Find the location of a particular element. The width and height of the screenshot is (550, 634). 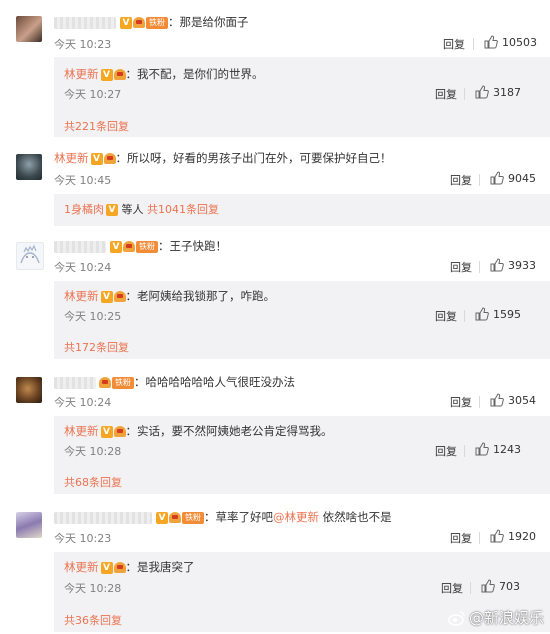

like-button: 1595 is located at coordinates (498, 314).